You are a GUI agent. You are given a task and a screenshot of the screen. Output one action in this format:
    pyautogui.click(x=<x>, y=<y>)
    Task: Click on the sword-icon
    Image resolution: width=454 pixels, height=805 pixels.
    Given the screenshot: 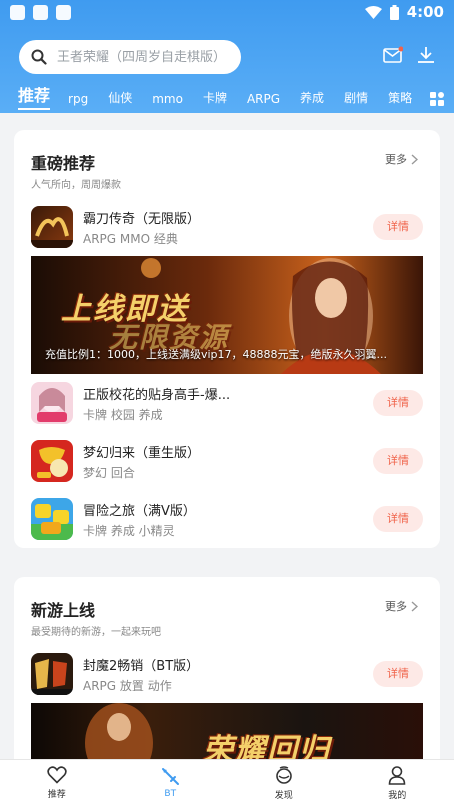 What is the action you would take?
    pyautogui.click(x=171, y=776)
    